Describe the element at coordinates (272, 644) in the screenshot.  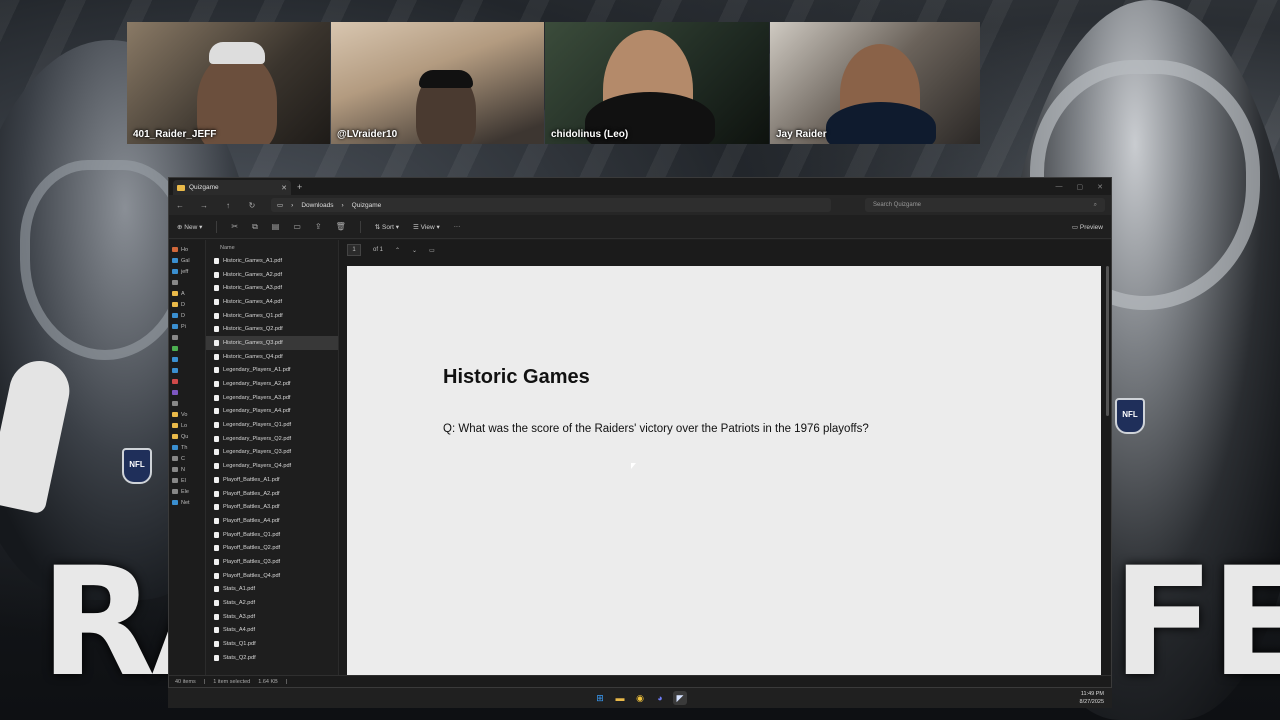
I see `file-list-item: Stats_Q1.pdf` at that location.